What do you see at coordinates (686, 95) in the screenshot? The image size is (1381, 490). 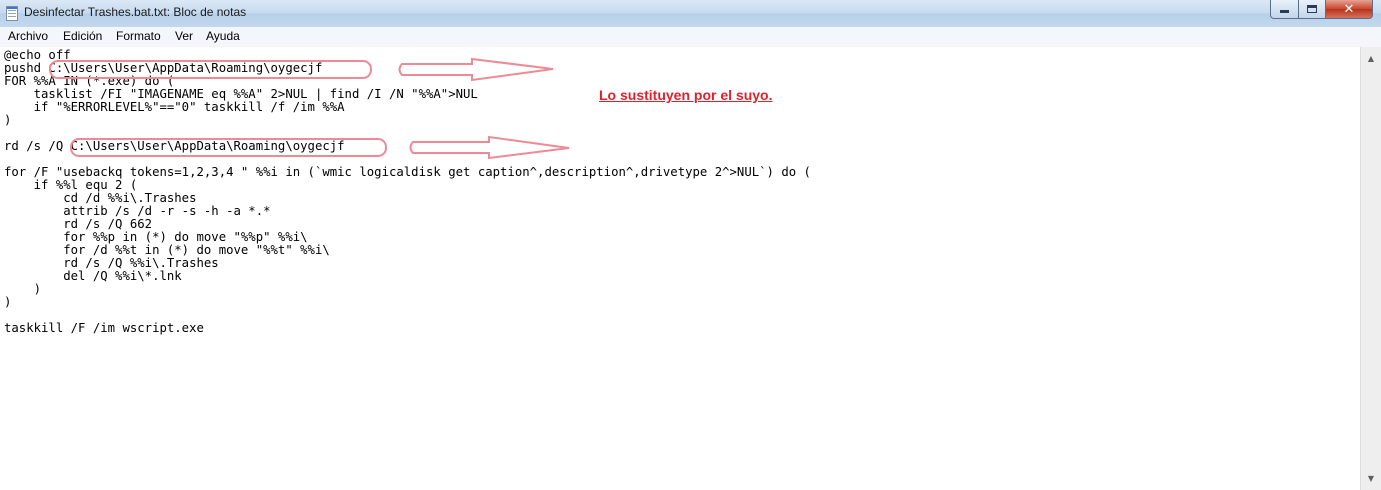 I see `annotation-note: Lo sustituyen por el suyo.` at bounding box center [686, 95].